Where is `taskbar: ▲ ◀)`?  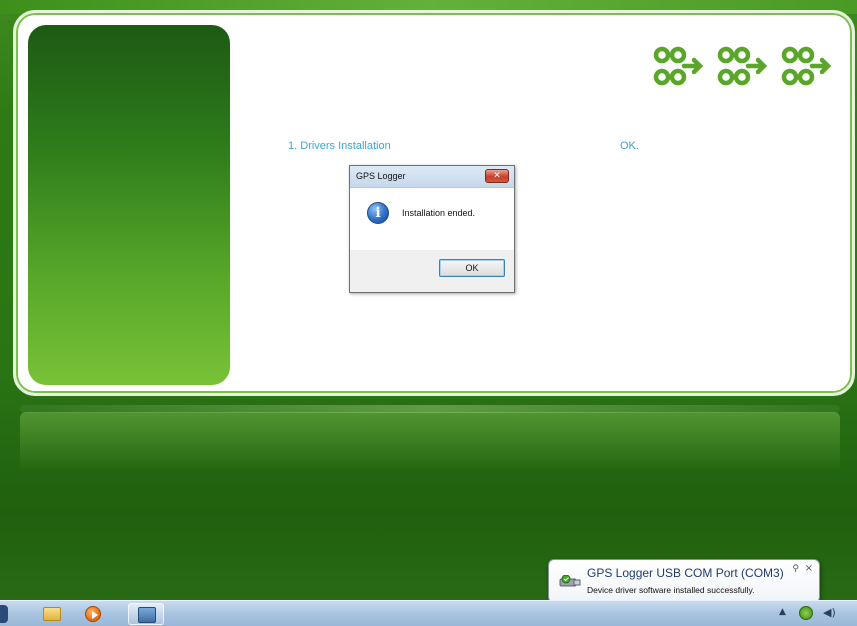
taskbar: ▲ ◀) is located at coordinates (428, 613).